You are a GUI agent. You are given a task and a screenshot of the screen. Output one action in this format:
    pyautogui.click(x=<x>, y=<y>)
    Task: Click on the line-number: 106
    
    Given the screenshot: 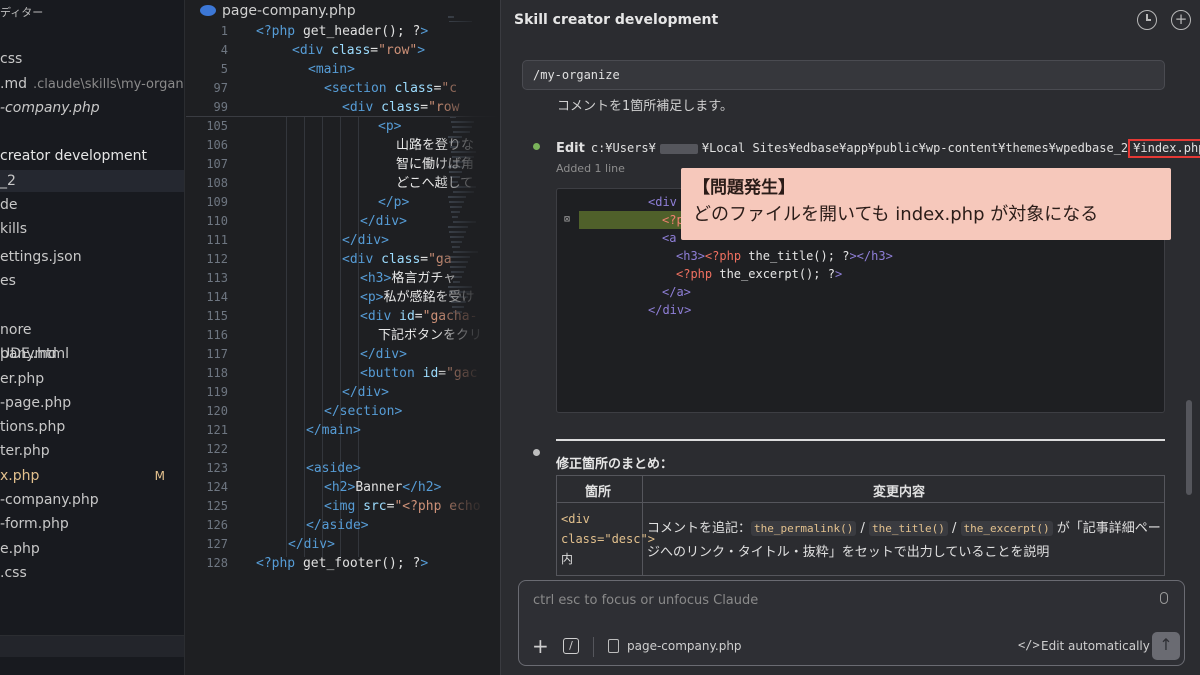 What is the action you would take?
    pyautogui.click(x=217, y=145)
    